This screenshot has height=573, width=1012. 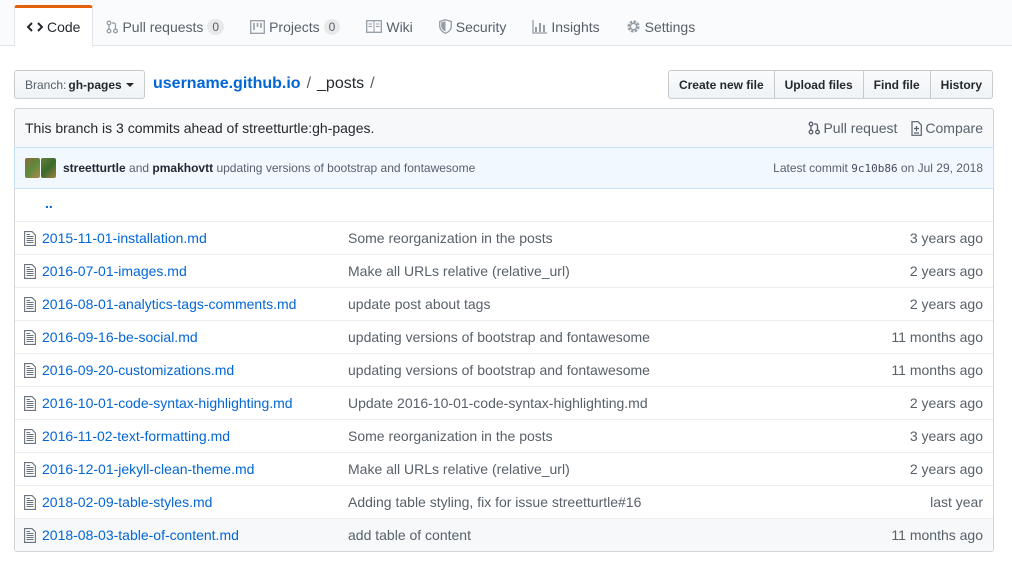 What do you see at coordinates (815, 128) in the screenshot?
I see `pull-request-icon` at bounding box center [815, 128].